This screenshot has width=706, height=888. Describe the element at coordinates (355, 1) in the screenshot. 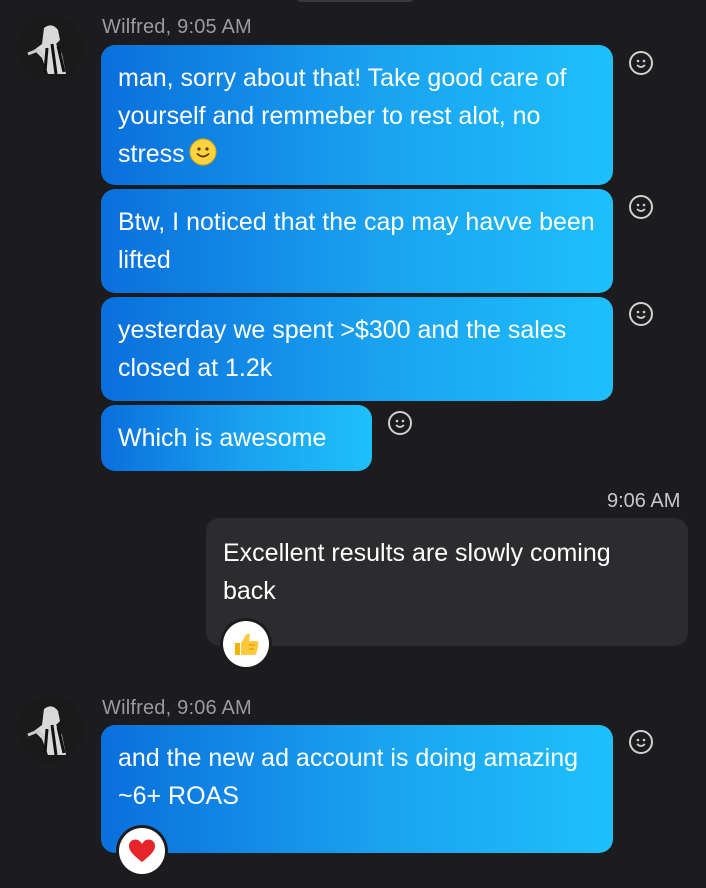

I see `scroll-indicator` at that location.